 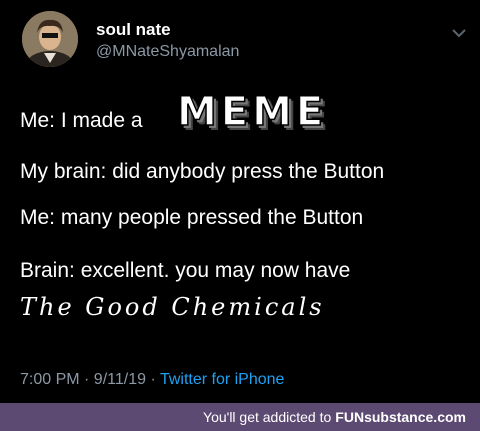 What do you see at coordinates (222, 379) in the screenshot?
I see `tweet-source-link: Twitter for iPhone` at bounding box center [222, 379].